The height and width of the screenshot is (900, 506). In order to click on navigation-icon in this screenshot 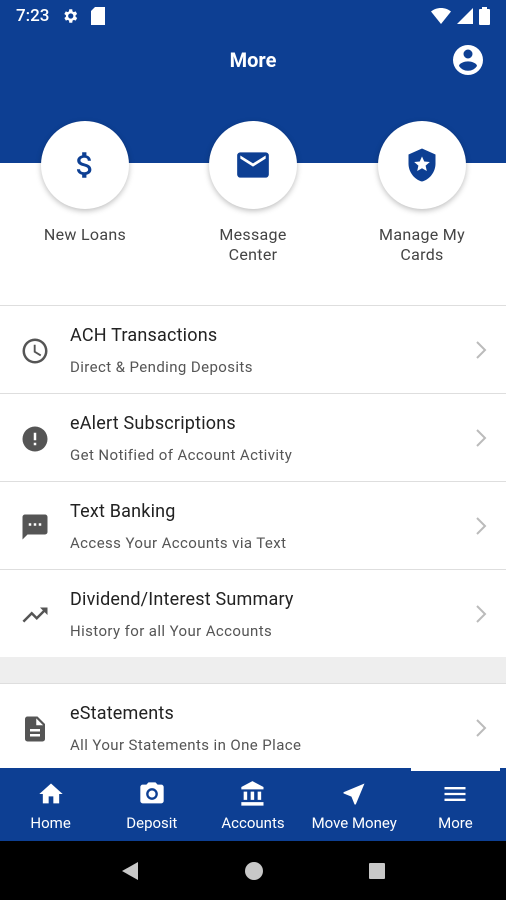, I will do `click(354, 794)`.